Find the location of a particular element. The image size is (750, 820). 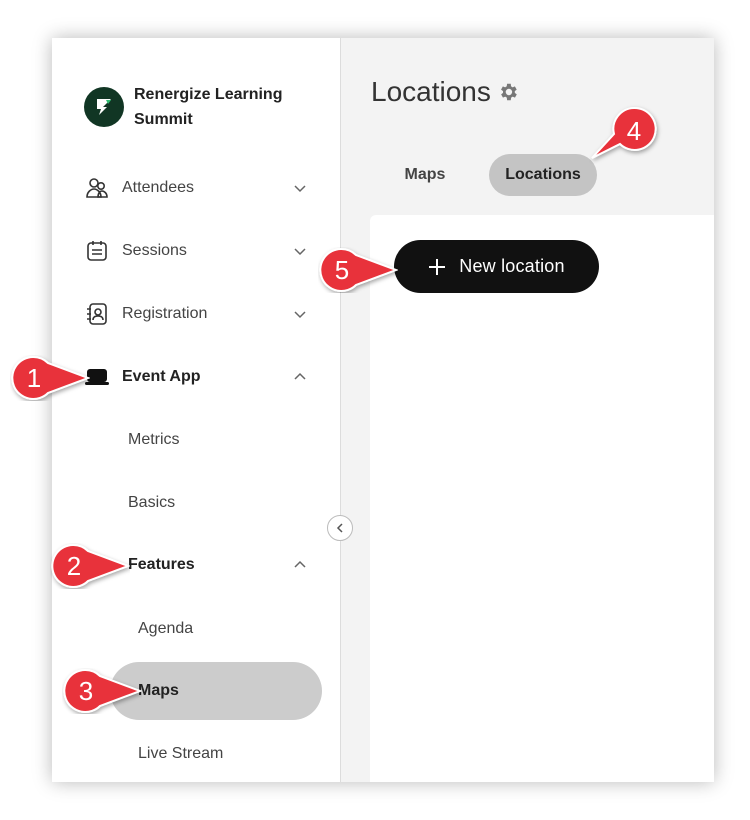

chevron-left-icon is located at coordinates (339, 528).